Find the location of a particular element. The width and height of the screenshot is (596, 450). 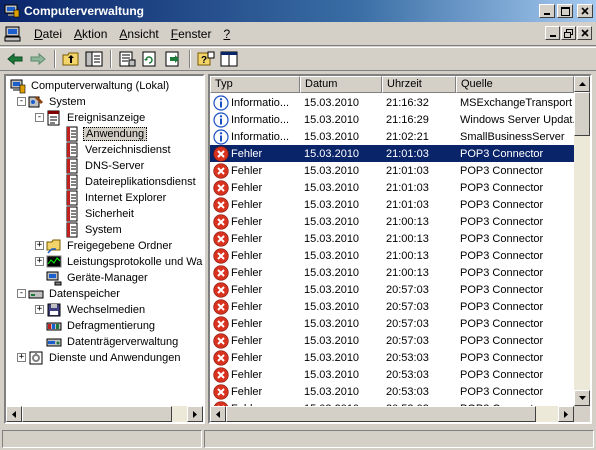

cell-typ: Fehler is located at coordinates (255, 306).